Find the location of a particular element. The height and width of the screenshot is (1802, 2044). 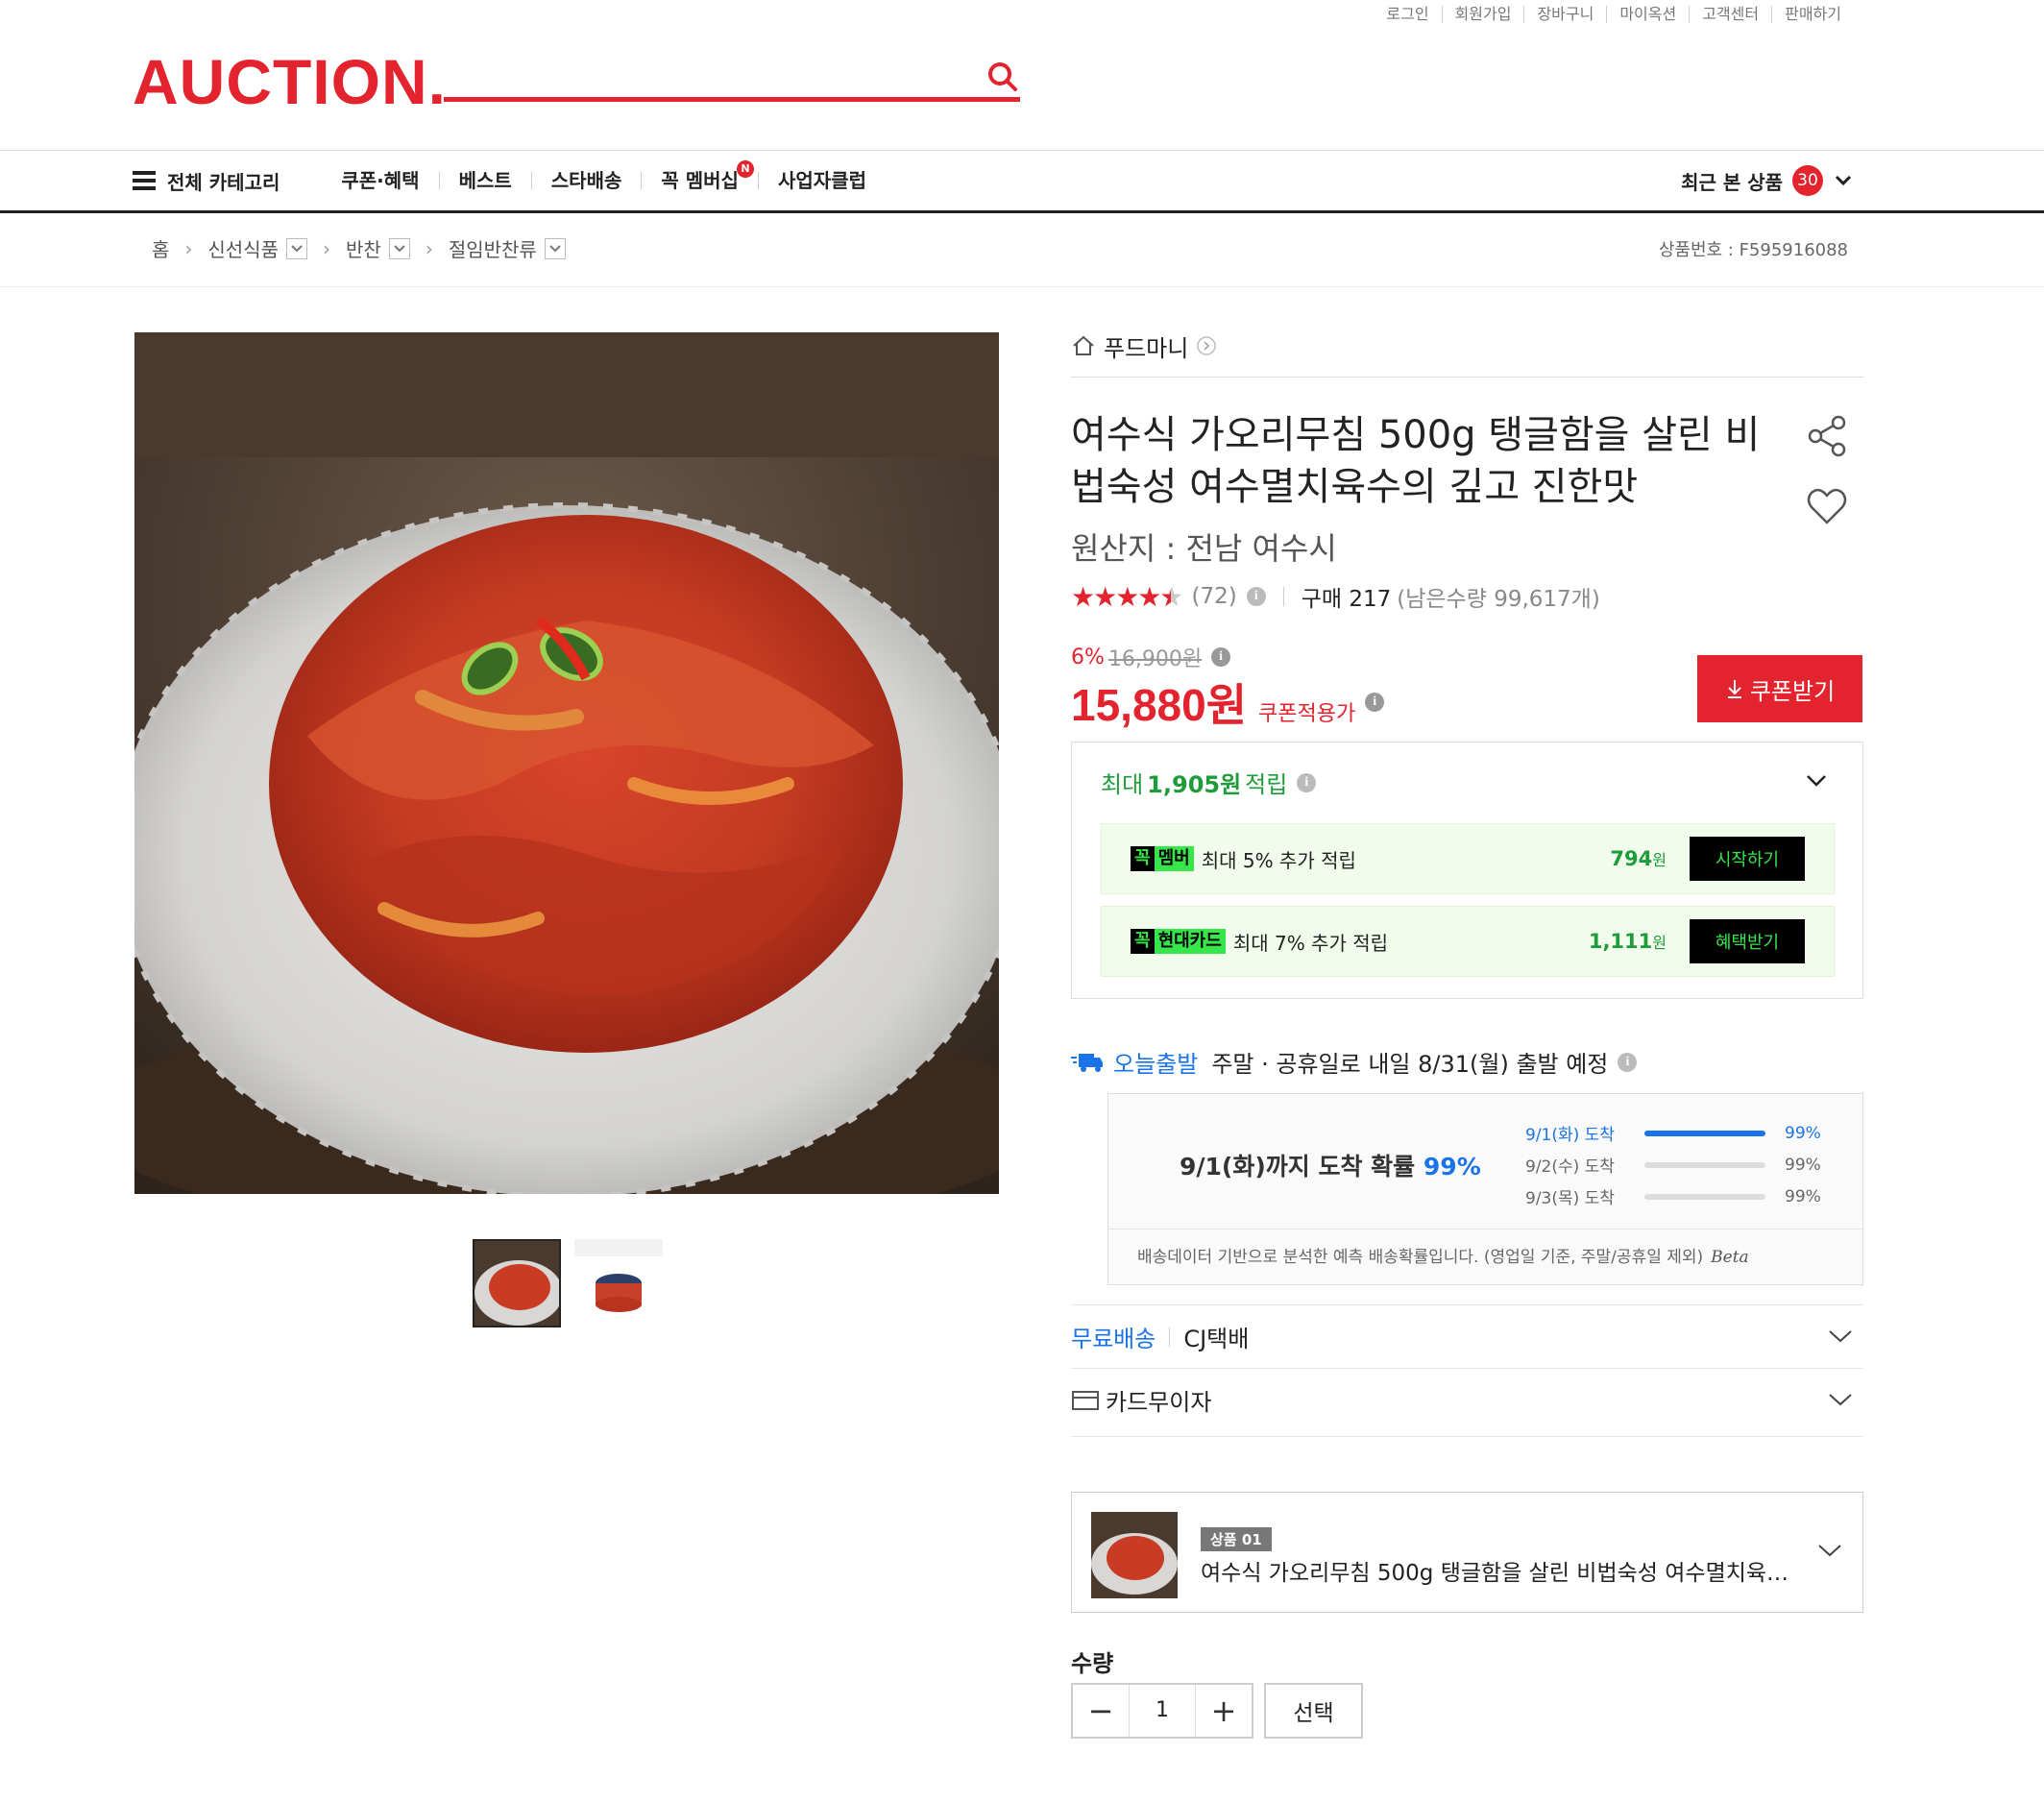

delivery-fee-row: 무료배송 CJ택배 is located at coordinates (1467, 1336).